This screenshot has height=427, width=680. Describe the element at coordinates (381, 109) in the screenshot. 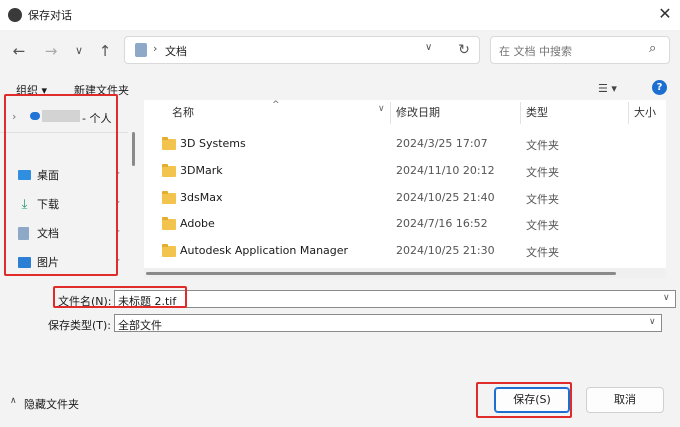

I see `column-dropdown-icon: ∨` at that location.